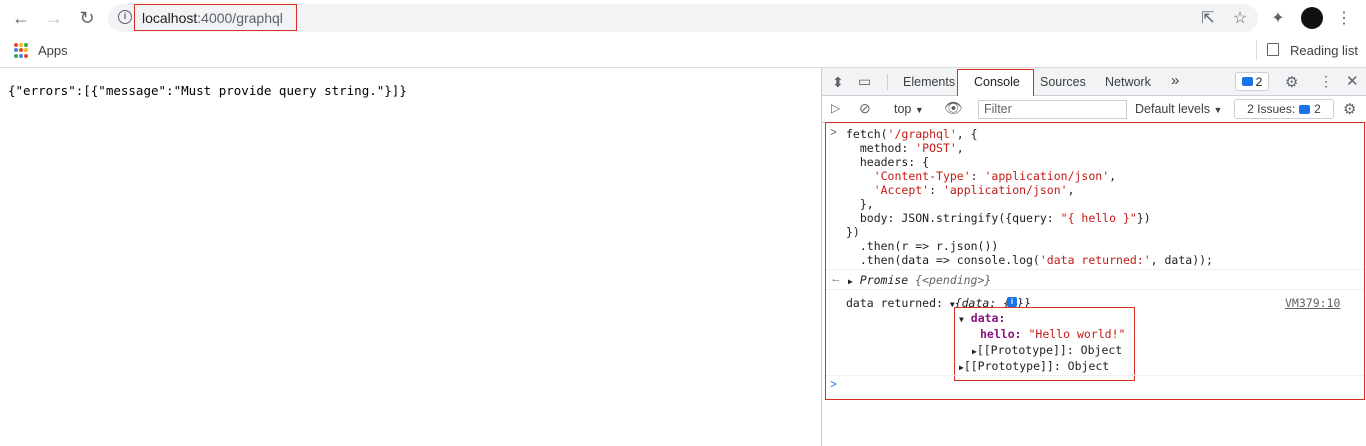 This screenshot has height=446, width=1366. What do you see at coordinates (21, 50) in the screenshot?
I see `apps-grid-icon` at bounding box center [21, 50].